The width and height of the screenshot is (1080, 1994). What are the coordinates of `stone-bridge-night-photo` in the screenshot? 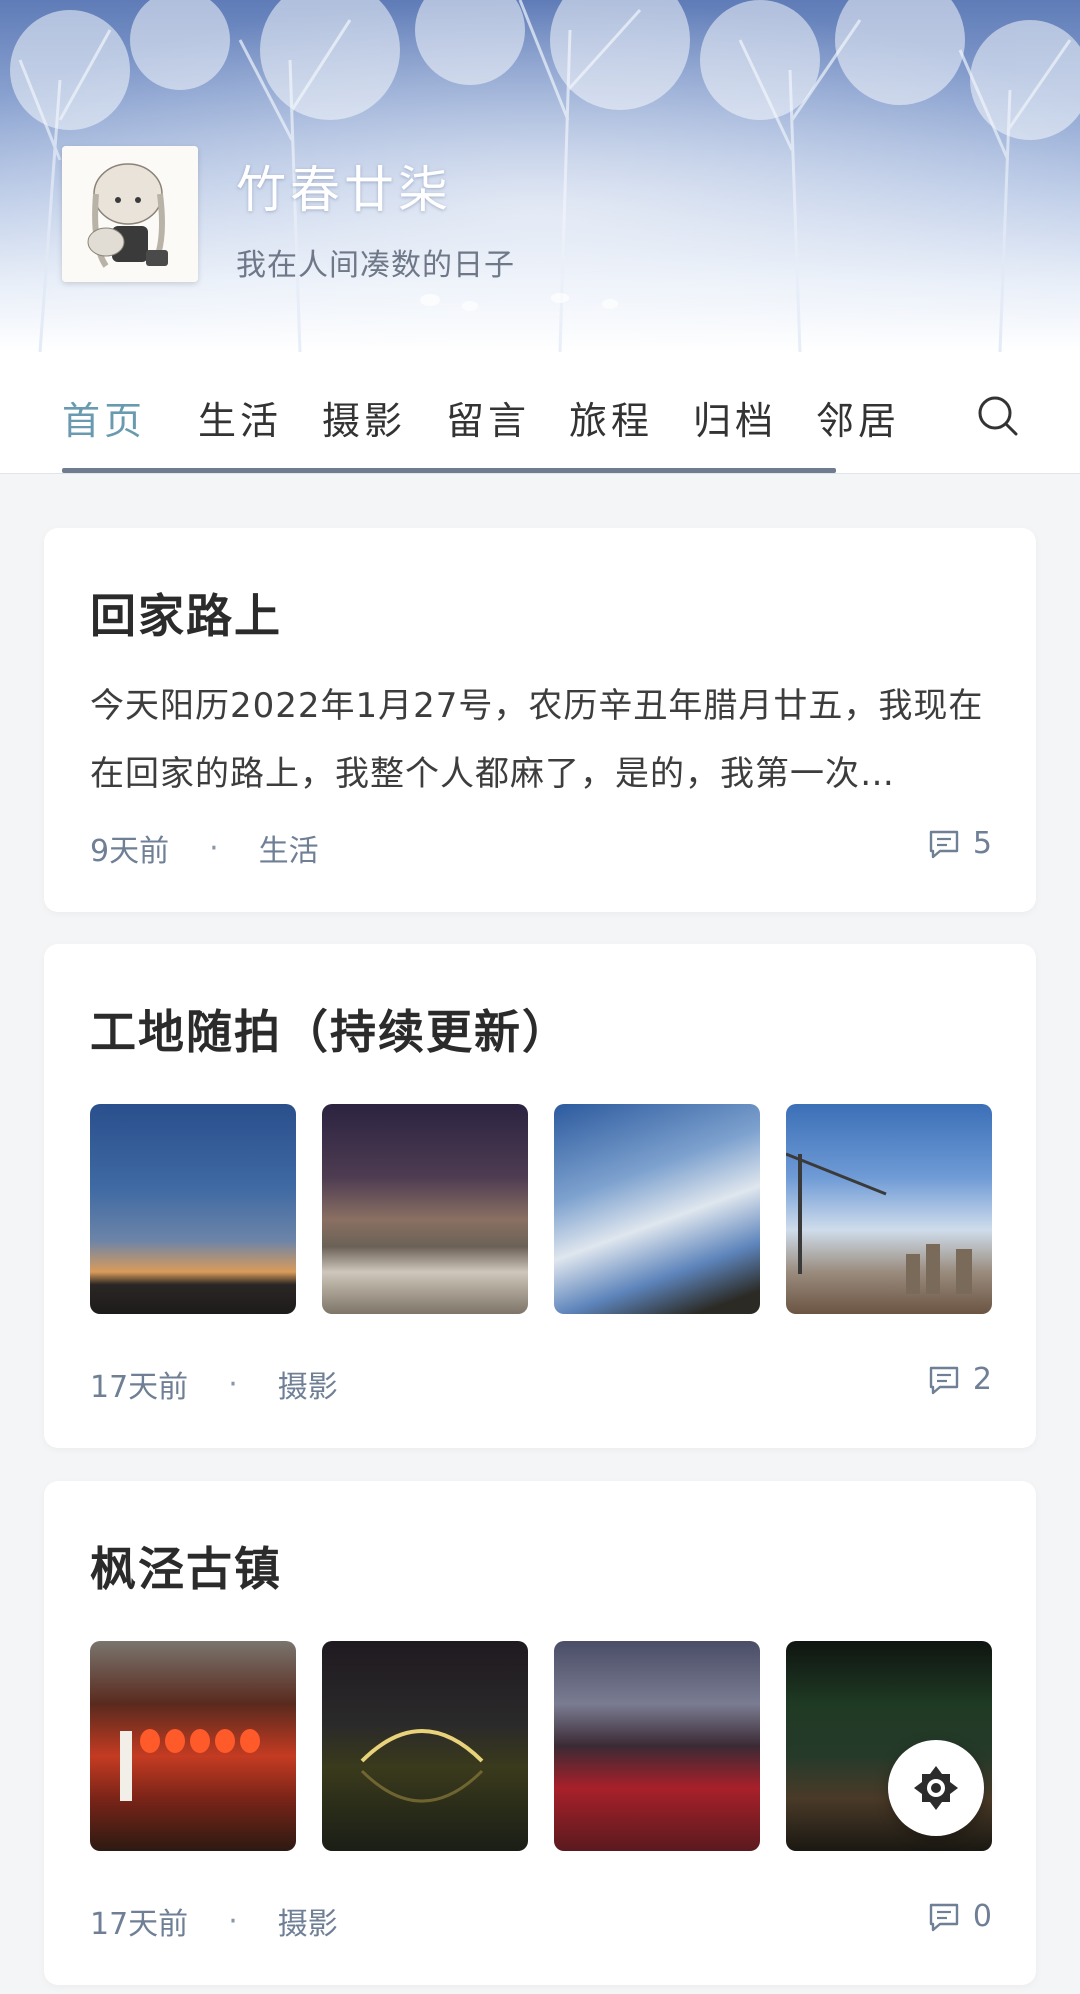 It's located at (425, 1746).